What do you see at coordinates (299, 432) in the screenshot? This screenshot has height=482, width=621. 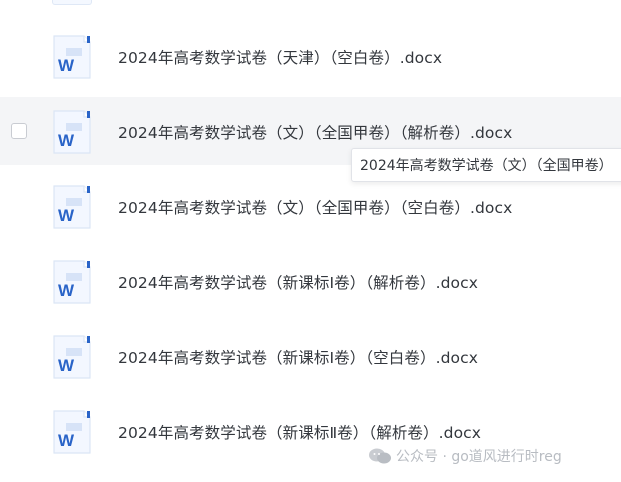 I see `file-name: 2024年高考数学试卷（新课标Ⅱ卷）（解析卷）.docx` at bounding box center [299, 432].